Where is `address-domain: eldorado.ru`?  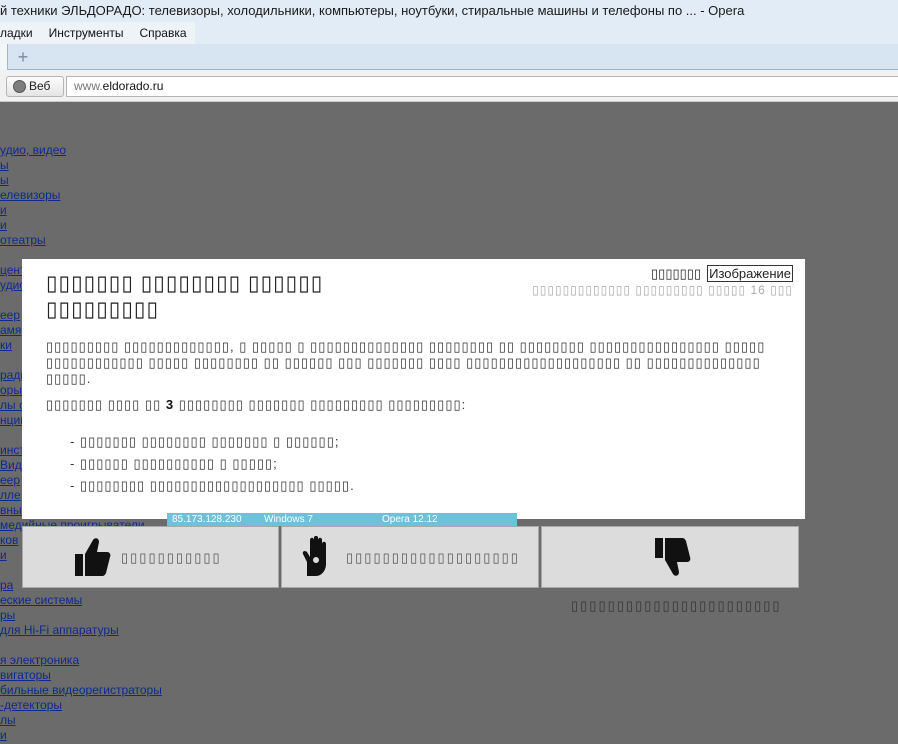 address-domain: eldorado.ru is located at coordinates (133, 86).